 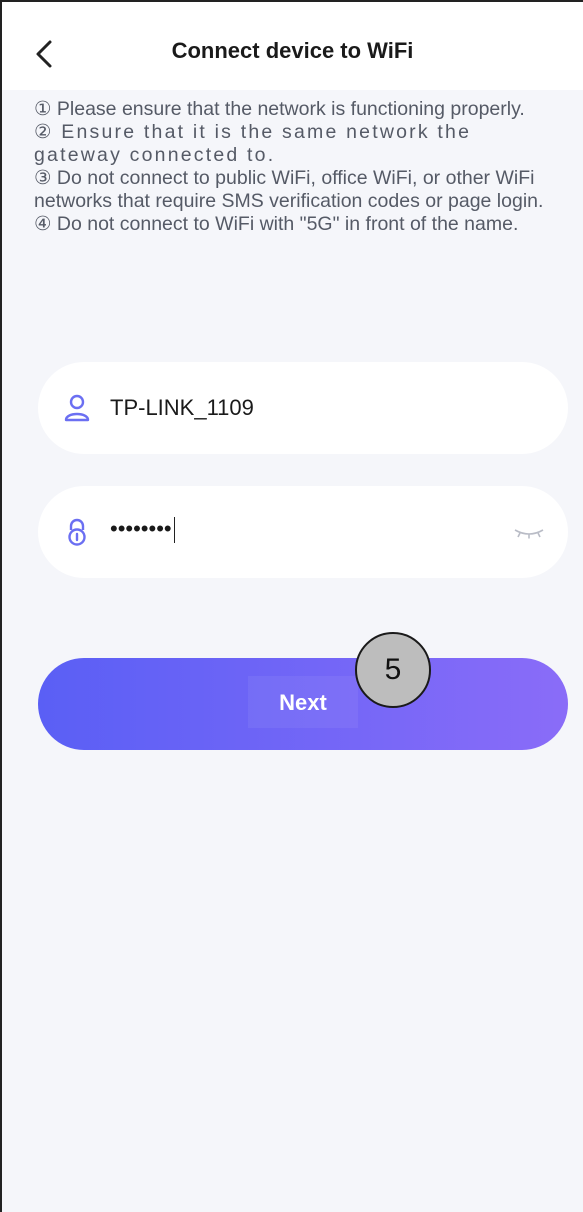 What do you see at coordinates (529, 533) in the screenshot?
I see `eye-closed-icon` at bounding box center [529, 533].